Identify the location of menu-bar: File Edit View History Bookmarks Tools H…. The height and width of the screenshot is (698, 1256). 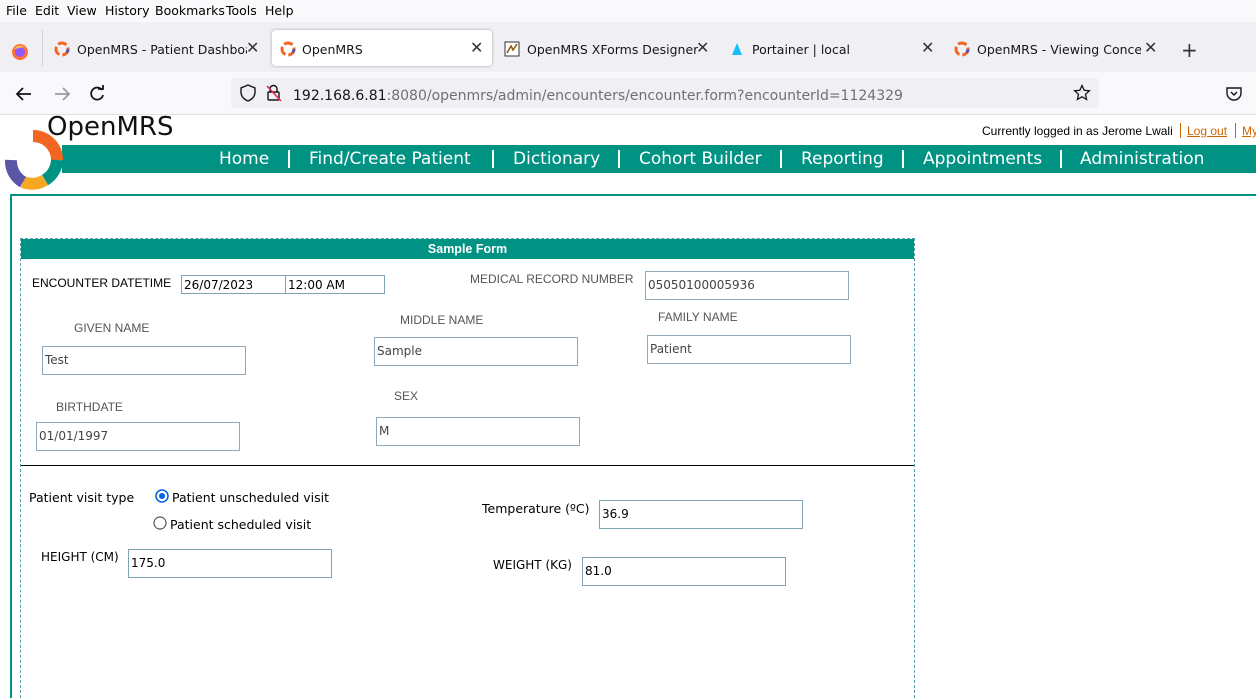
(628, 11).